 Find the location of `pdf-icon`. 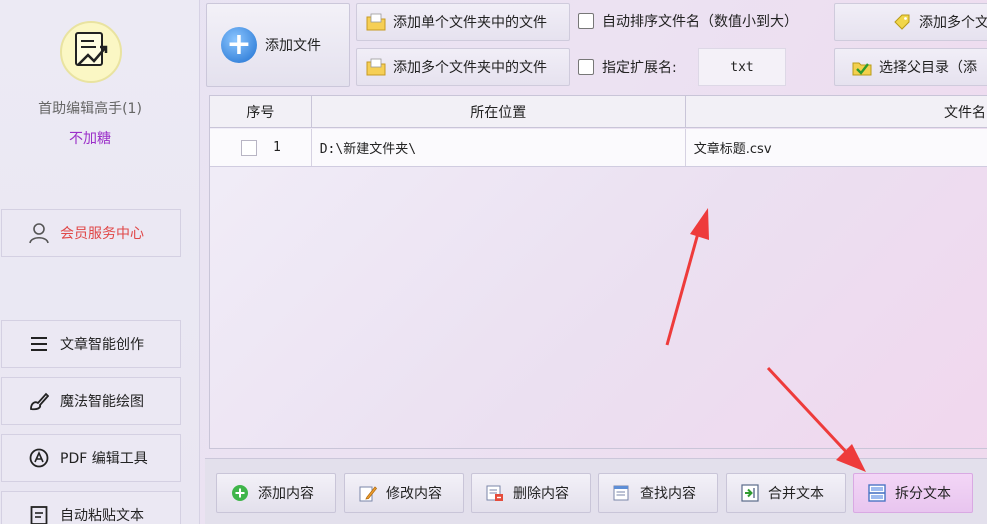

pdf-icon is located at coordinates (39, 458).